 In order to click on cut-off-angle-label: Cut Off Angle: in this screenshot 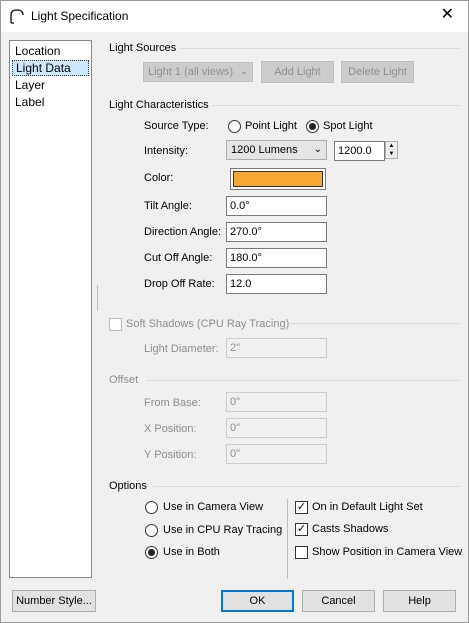, I will do `click(178, 258)`.